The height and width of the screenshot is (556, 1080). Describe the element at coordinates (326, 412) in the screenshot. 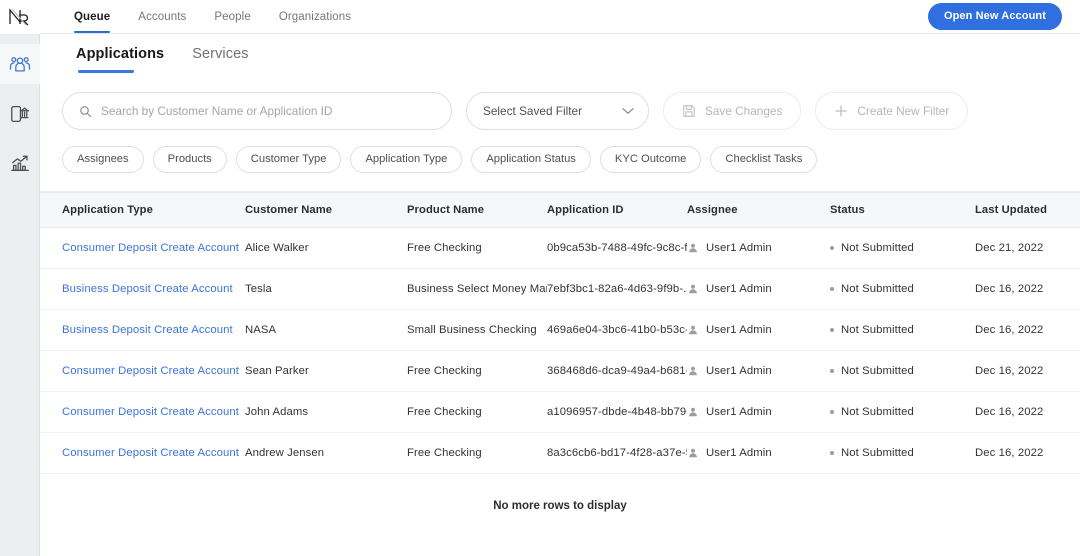

I see `cell-customer-name: John Adams` at that location.